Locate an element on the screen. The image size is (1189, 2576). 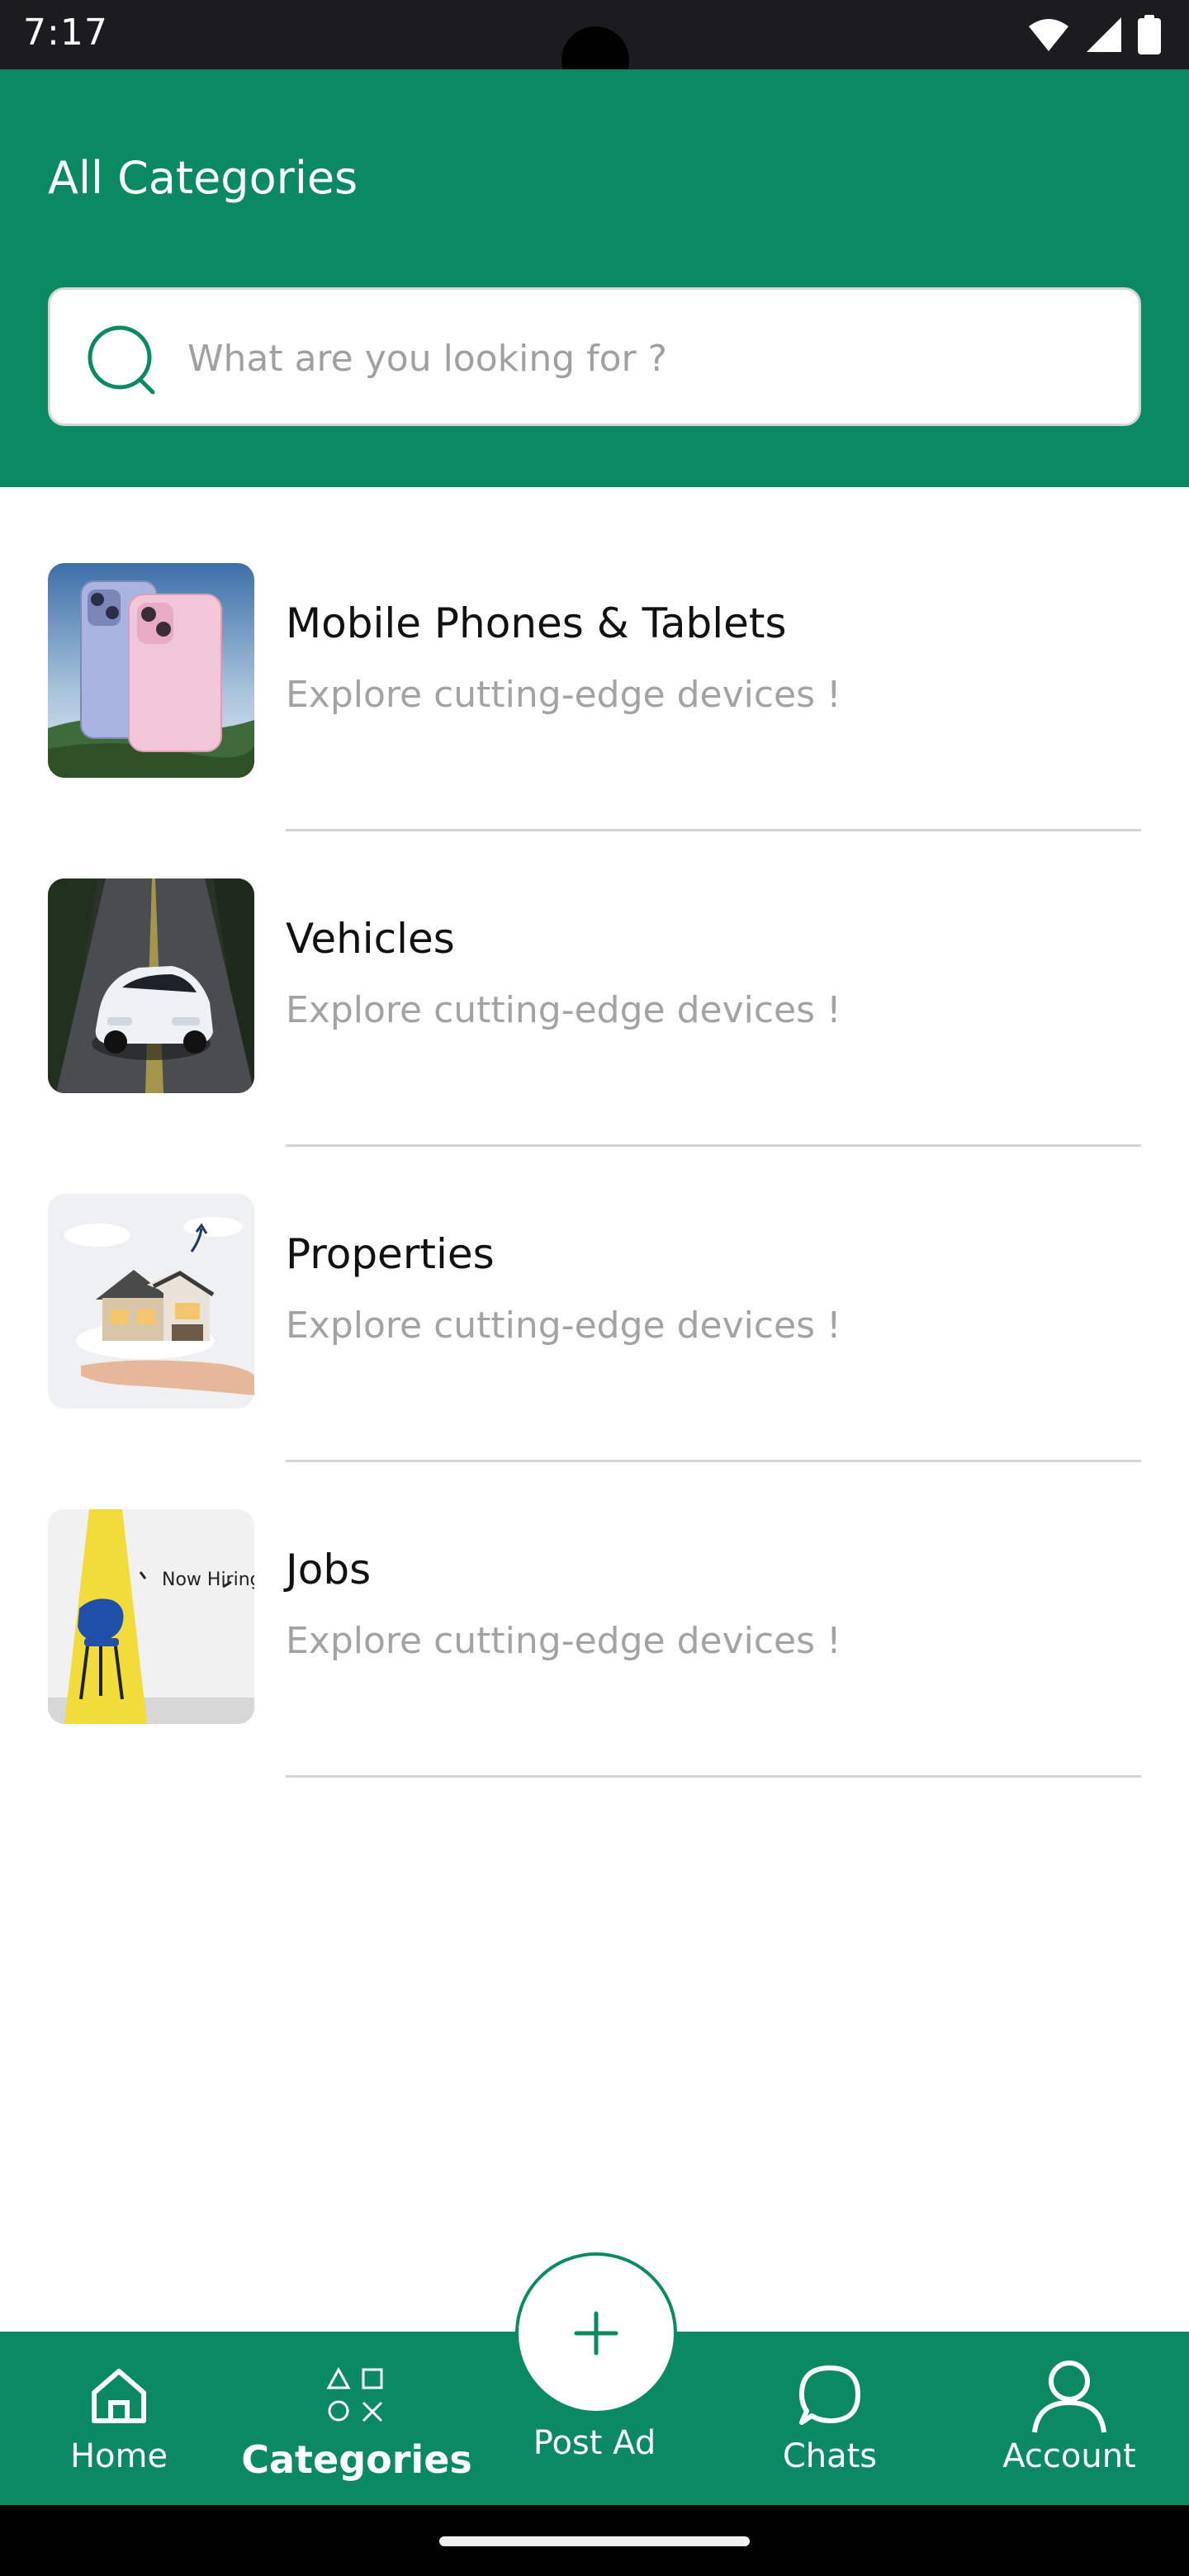
category-item-vehicles: Vehicles Explore cutting-edge devices ! is located at coordinates (594, 975).